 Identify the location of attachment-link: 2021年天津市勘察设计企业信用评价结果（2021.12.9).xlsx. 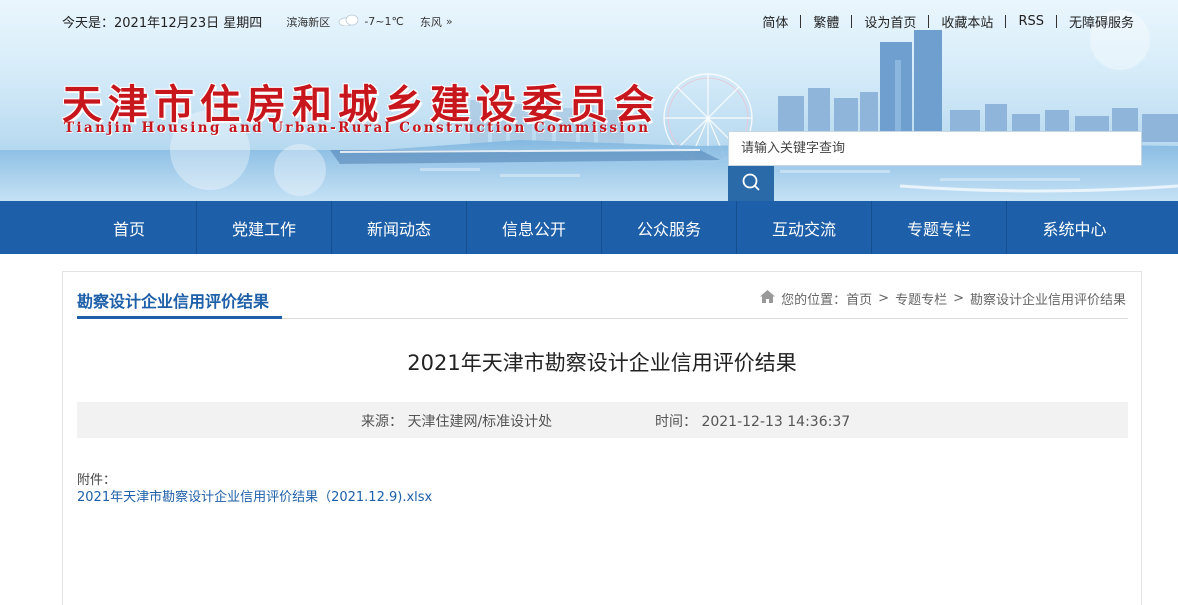
(254, 495).